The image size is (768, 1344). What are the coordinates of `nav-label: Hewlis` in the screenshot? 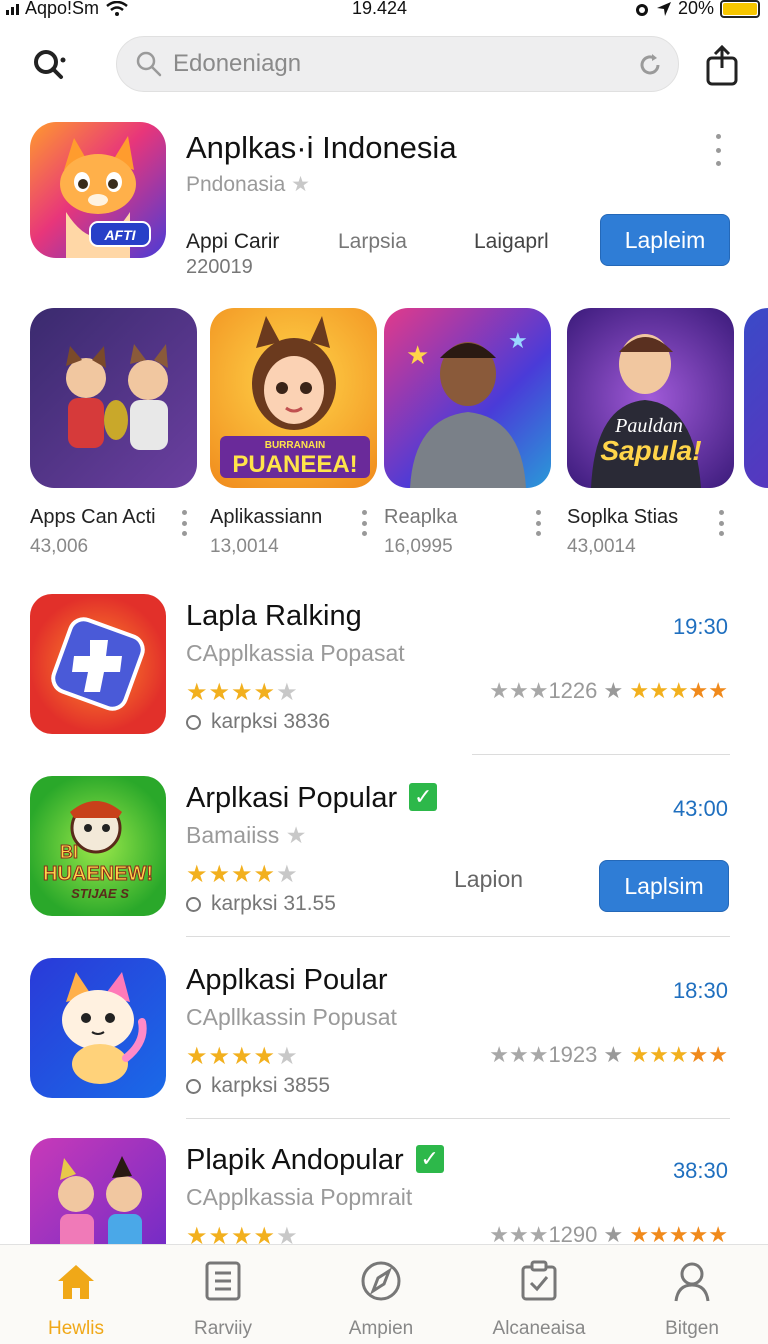 It's located at (76, 1328).